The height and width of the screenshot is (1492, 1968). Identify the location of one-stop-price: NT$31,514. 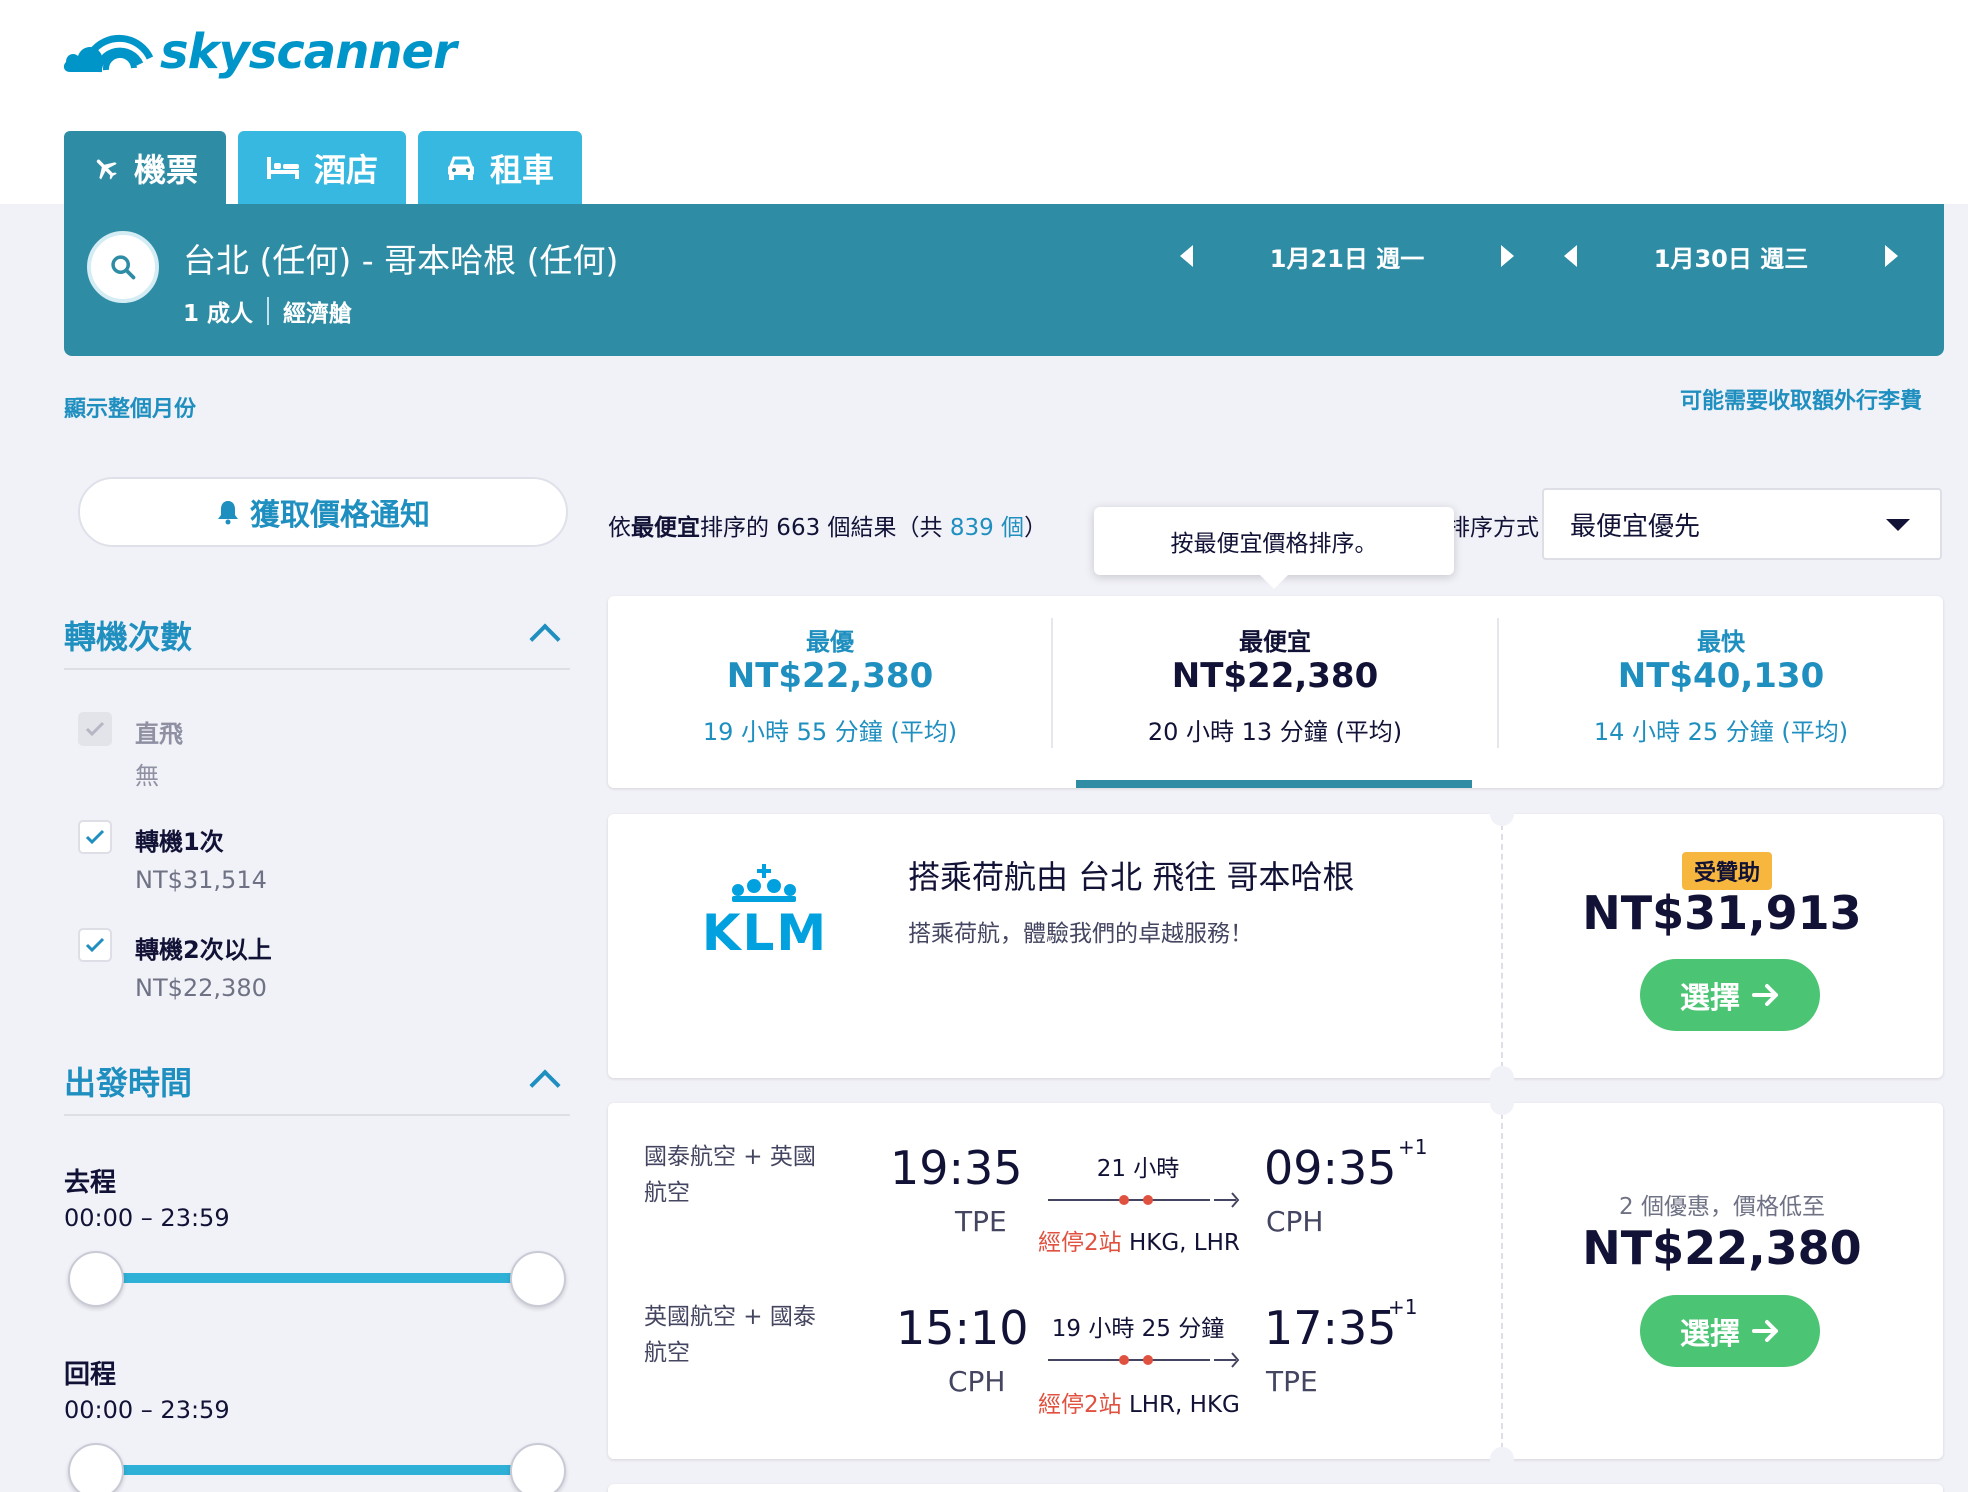
(201, 880).